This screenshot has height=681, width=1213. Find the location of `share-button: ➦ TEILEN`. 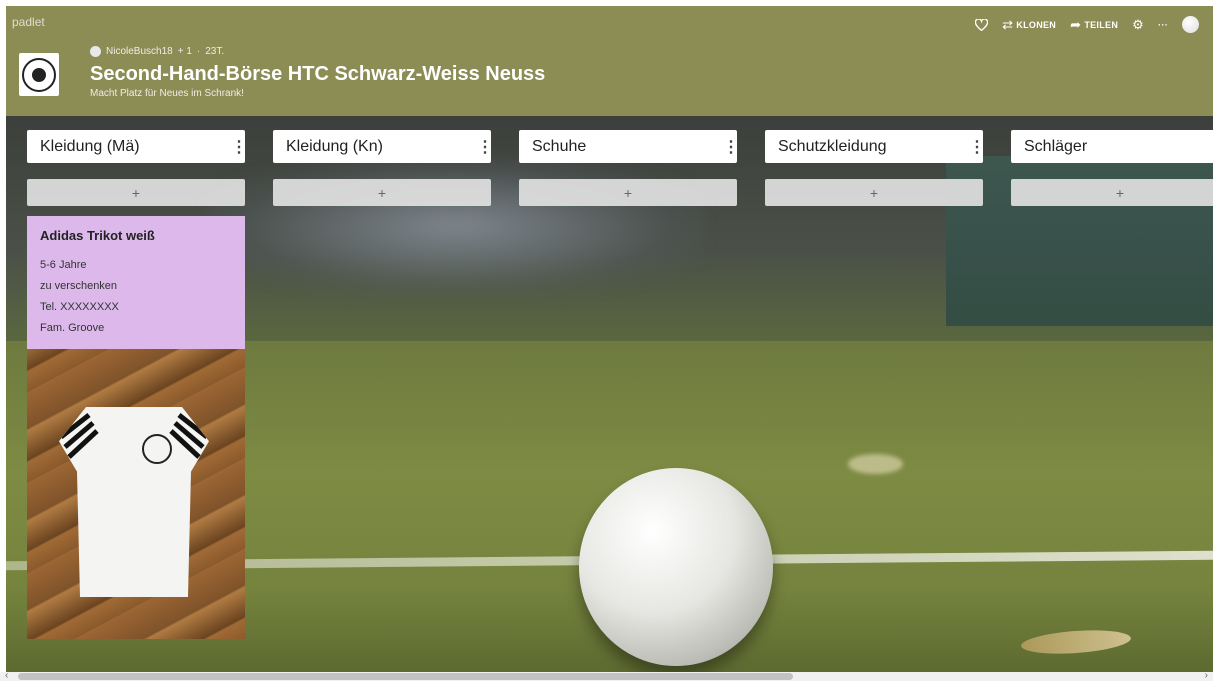

share-button: ➦ TEILEN is located at coordinates (1094, 25).